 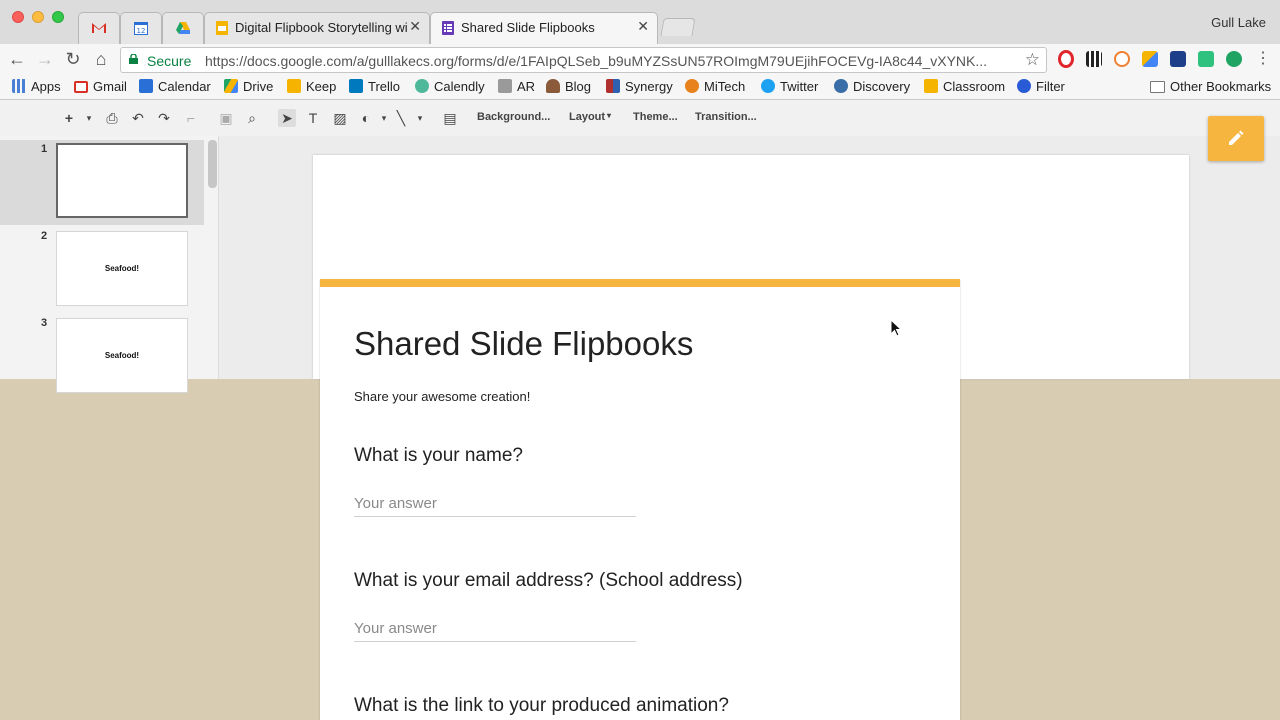 What do you see at coordinates (17, 59) in the screenshot?
I see `back-arrow-icon: ←` at bounding box center [17, 59].